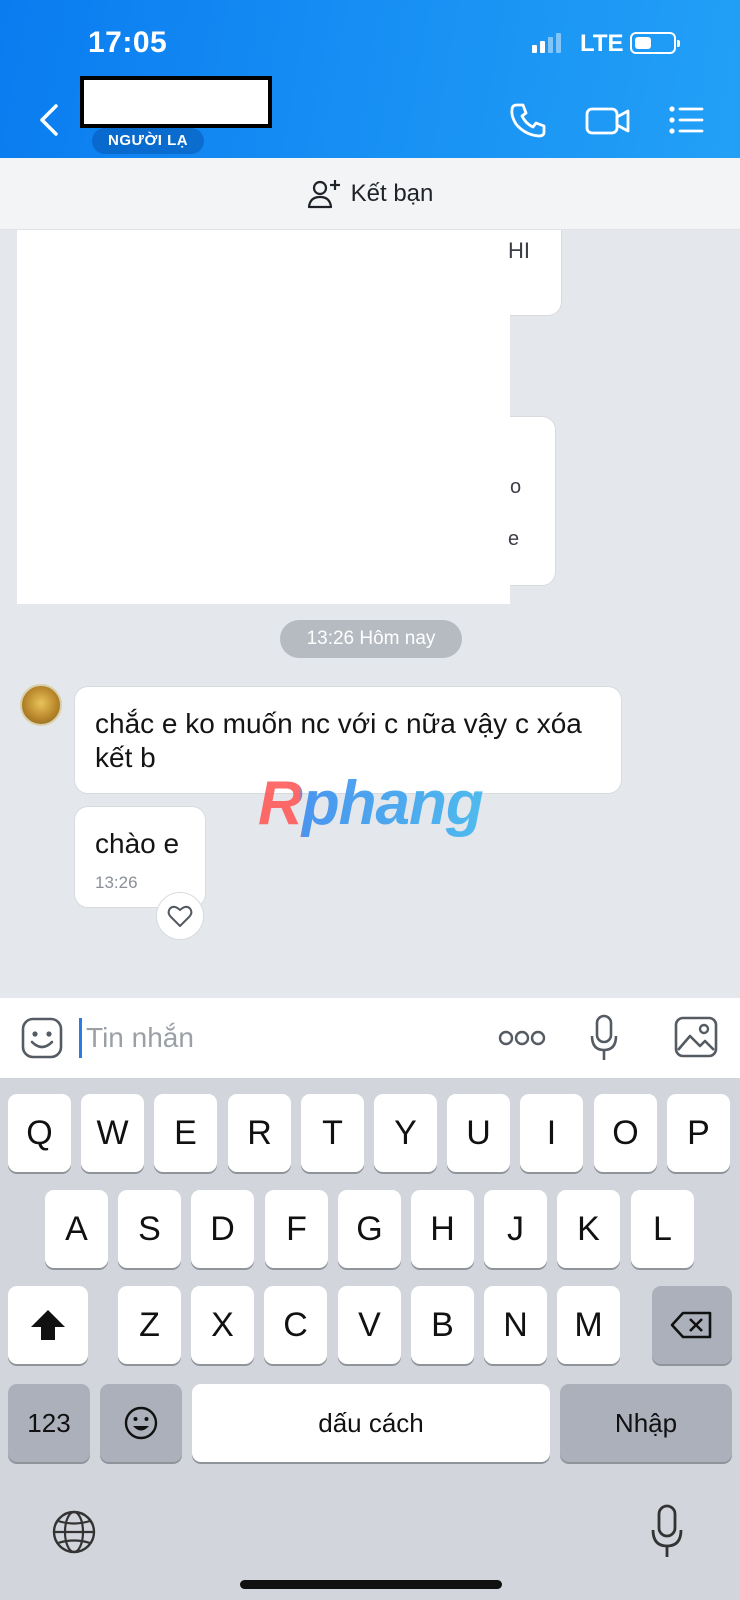 Image resolution: width=740 pixels, height=1600 pixels. Describe the element at coordinates (137, 843) in the screenshot. I see `message-text: chào e` at that location.